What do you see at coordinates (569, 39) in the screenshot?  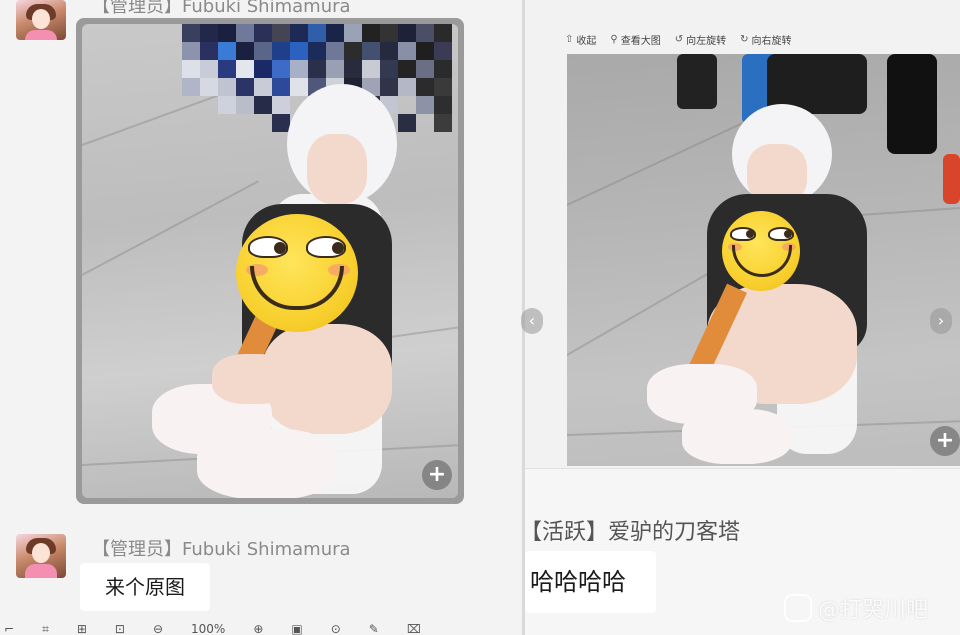 I see `collect-icon: ⇧` at bounding box center [569, 39].